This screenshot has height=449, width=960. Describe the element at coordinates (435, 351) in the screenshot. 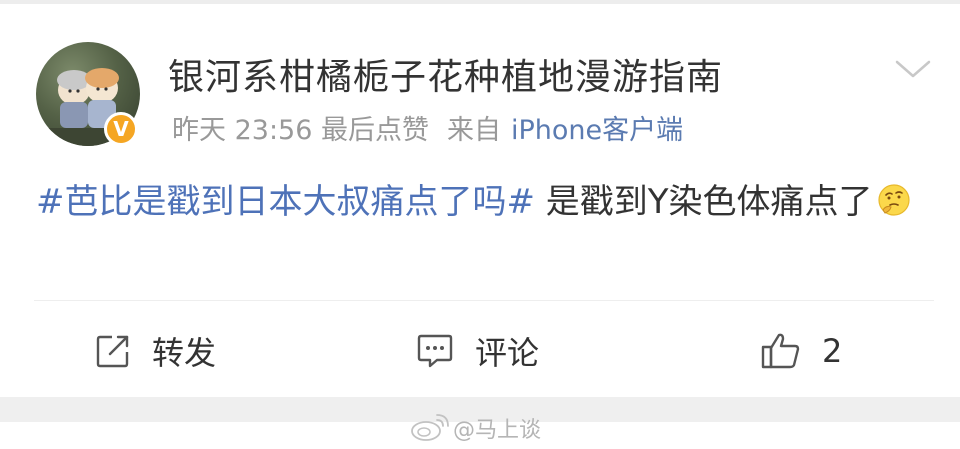

I see `comment-icon` at that location.